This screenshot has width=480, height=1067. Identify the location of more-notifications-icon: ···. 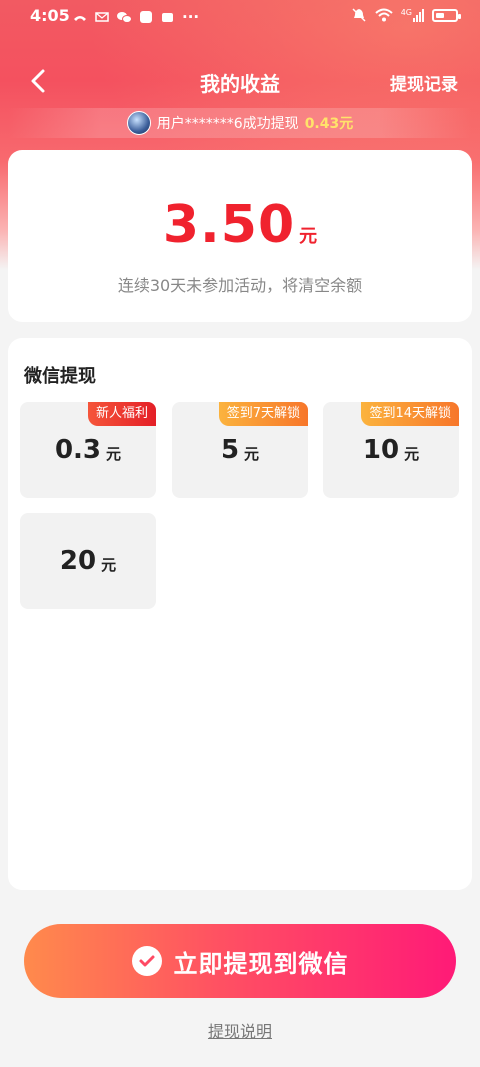
(191, 17).